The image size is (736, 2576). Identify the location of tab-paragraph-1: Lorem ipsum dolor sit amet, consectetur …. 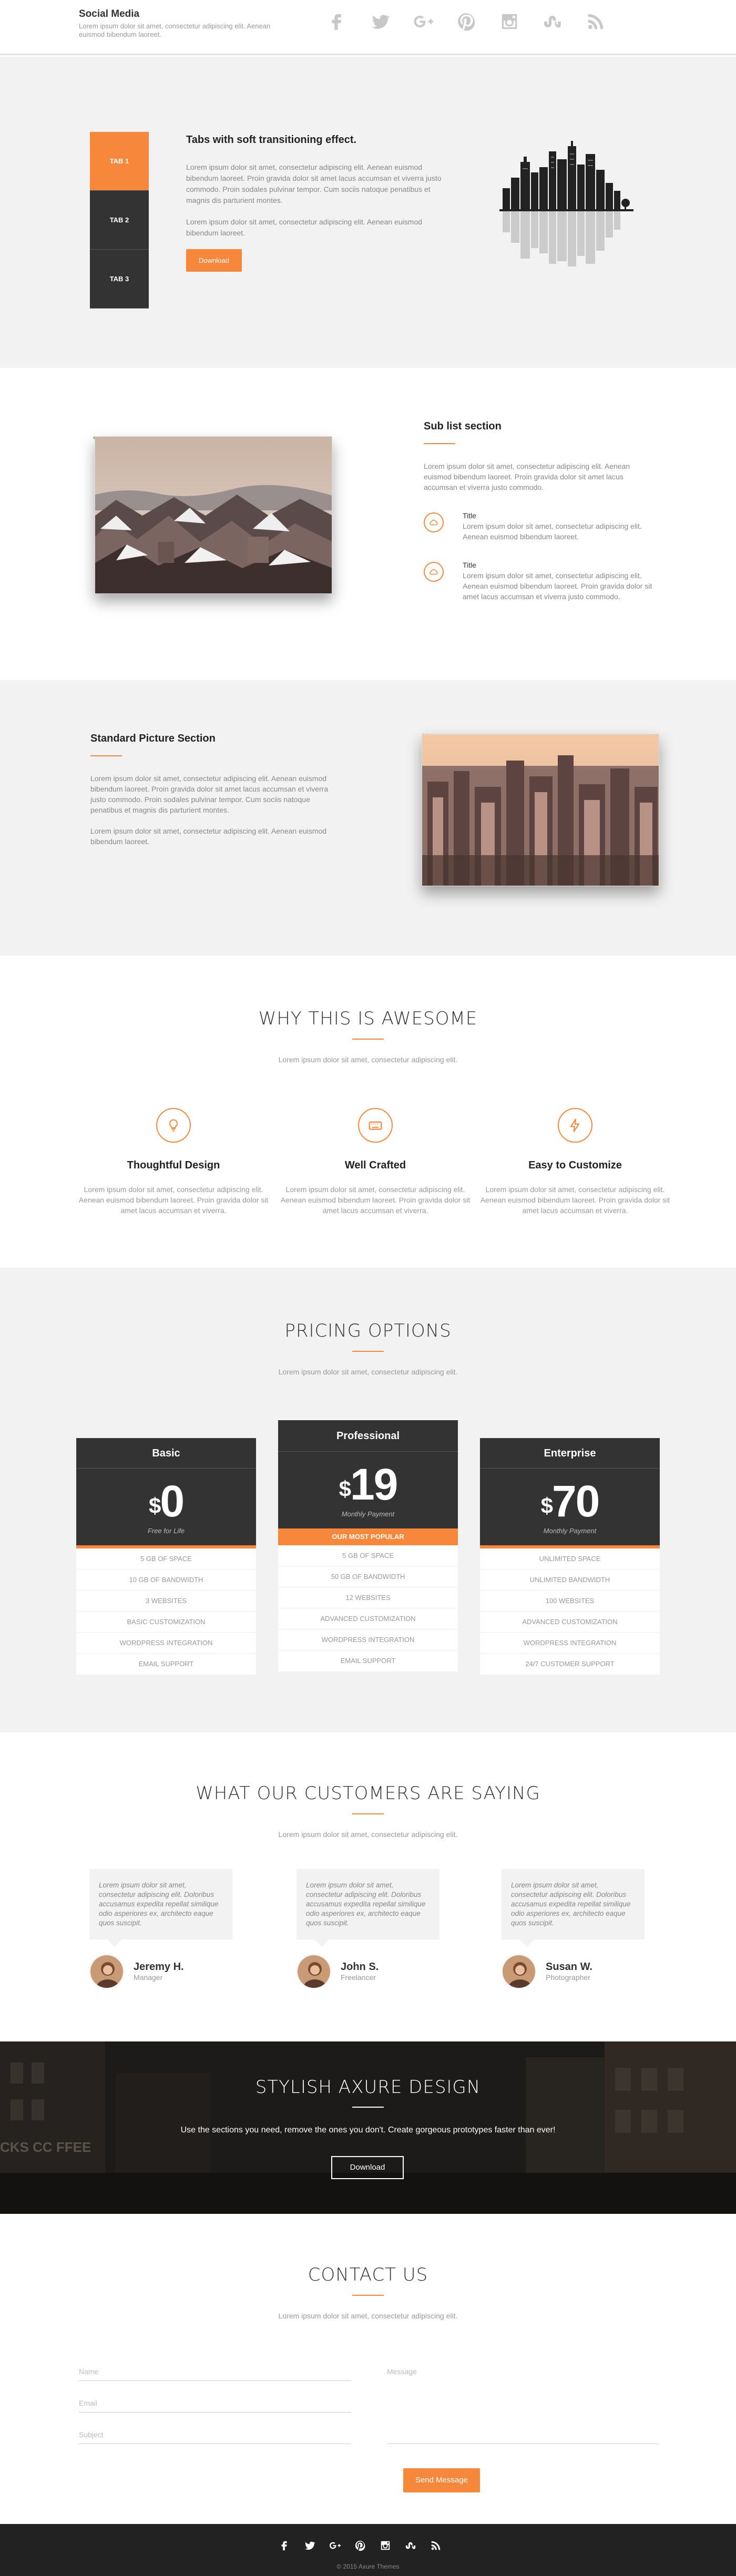
(314, 183).